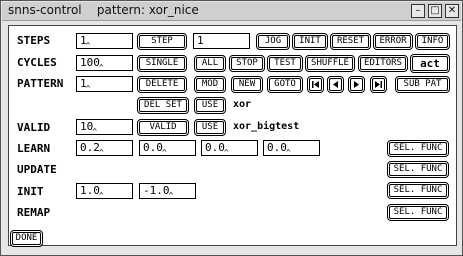 The height and width of the screenshot is (256, 463). Describe the element at coordinates (162, 41) in the screenshot. I see `step-button: STEP` at that location.